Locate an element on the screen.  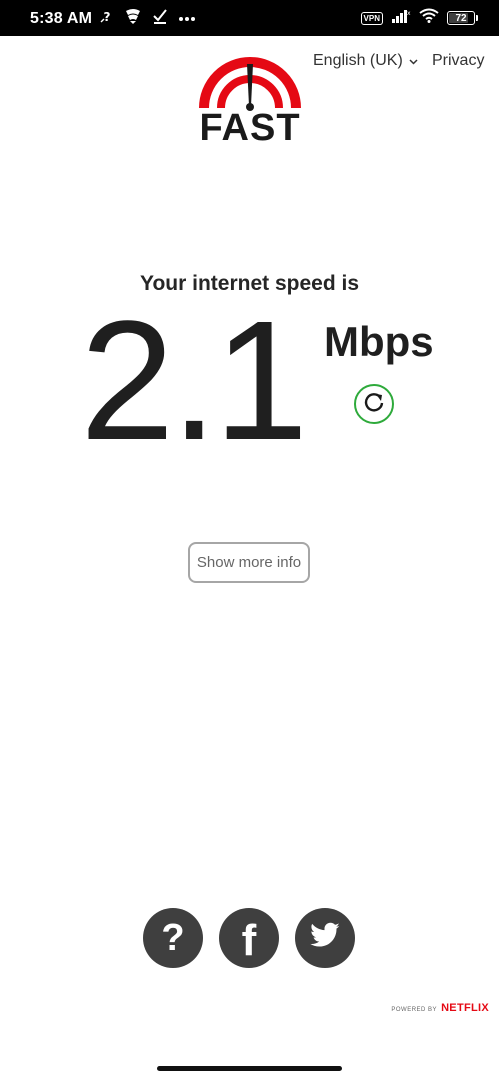
language-label: English (UK) is located at coordinates (358, 60).